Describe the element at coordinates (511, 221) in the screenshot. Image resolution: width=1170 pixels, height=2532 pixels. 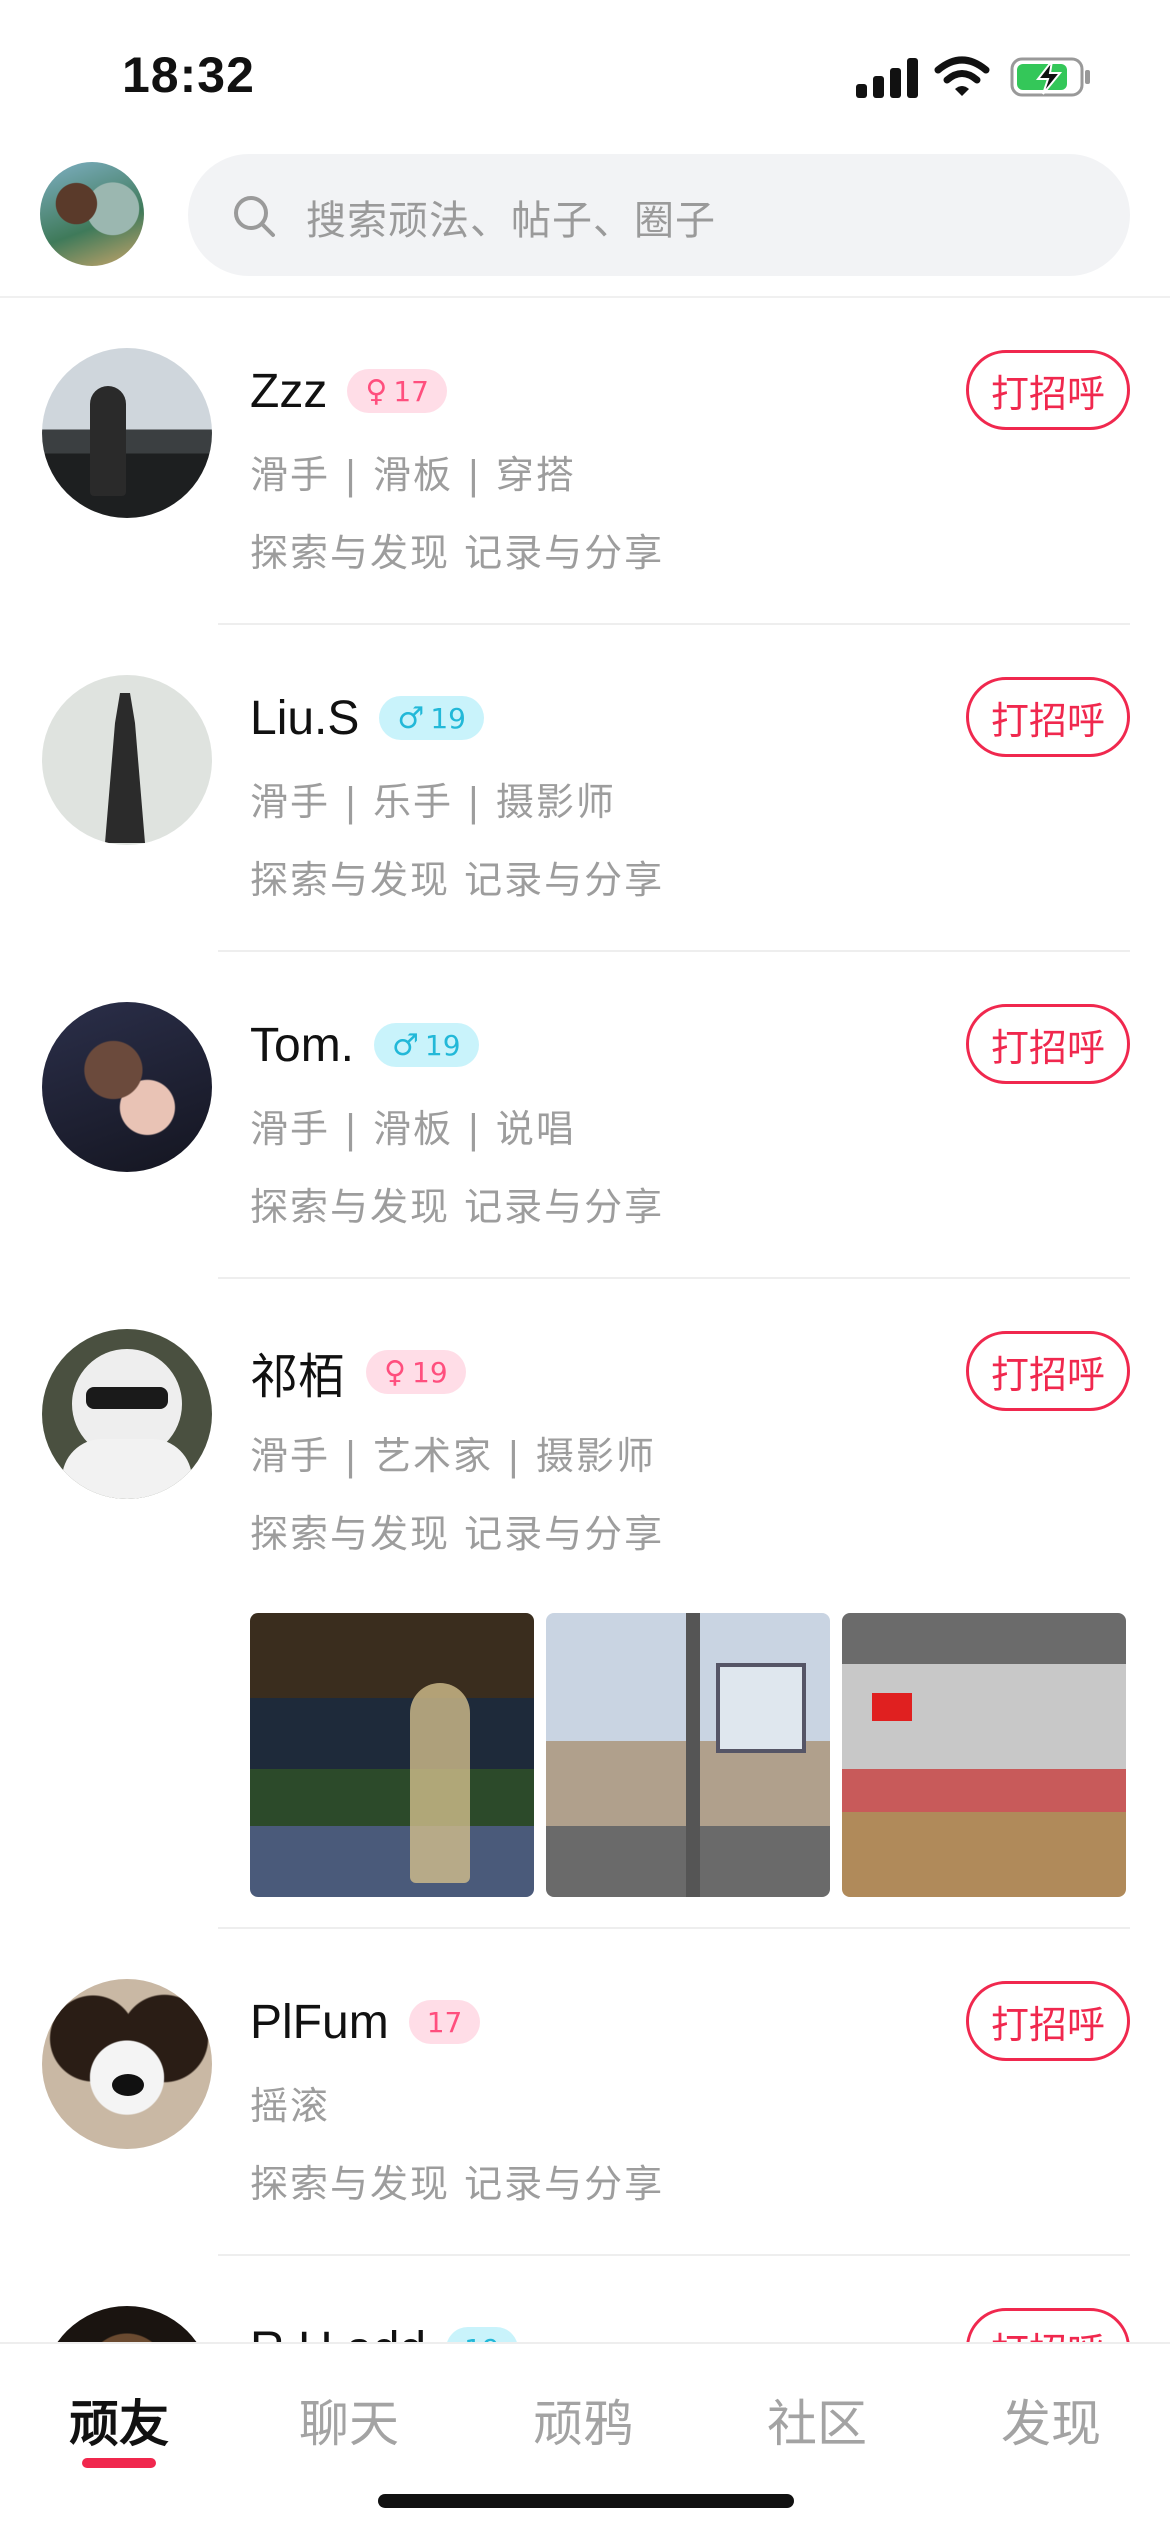
I see `search-placeholder: 搜索顽法、帖子、圈子` at that location.